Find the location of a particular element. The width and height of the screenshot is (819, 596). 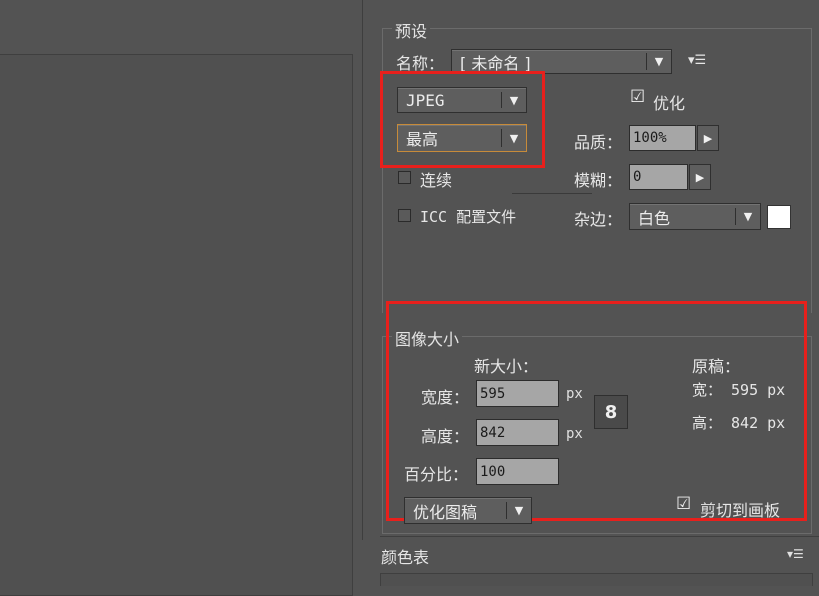

quality-input: 100% is located at coordinates (662, 138).